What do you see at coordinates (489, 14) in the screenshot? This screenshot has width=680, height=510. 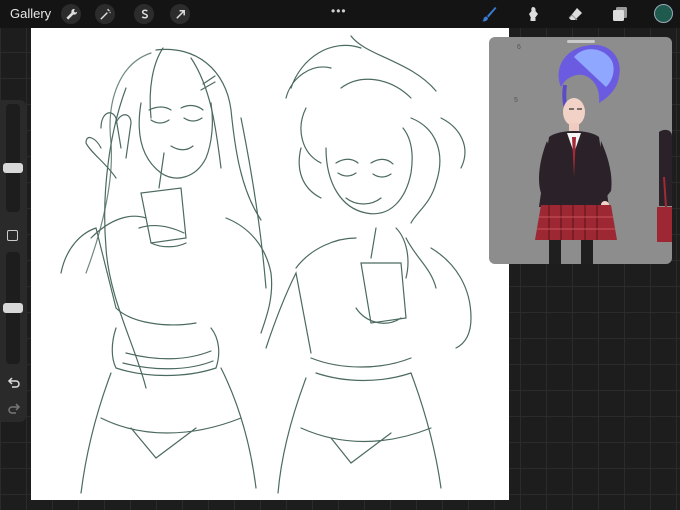 I see `brush-icon` at bounding box center [489, 14].